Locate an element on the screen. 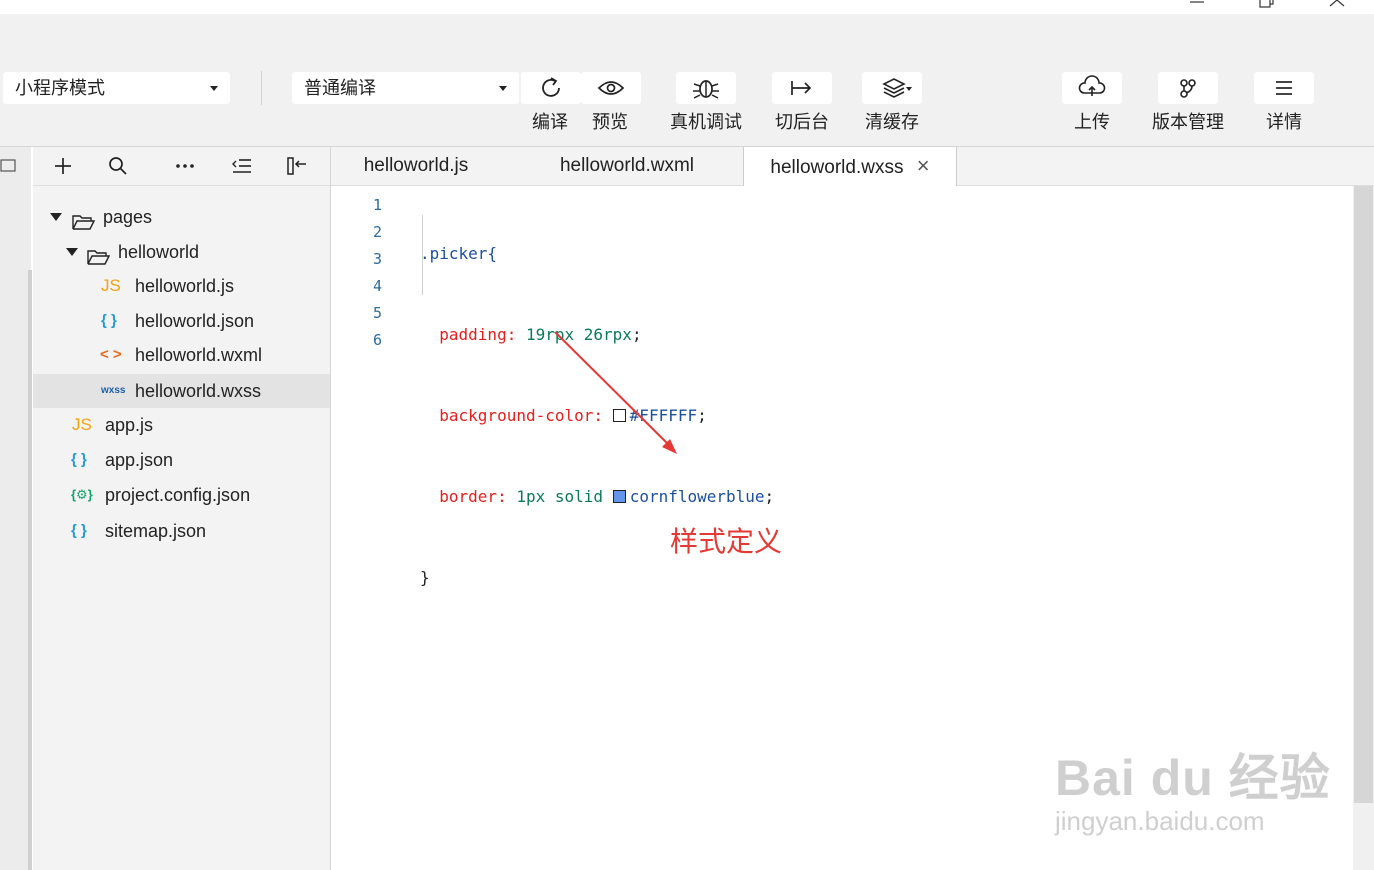  compile-button is located at coordinates (551, 88).